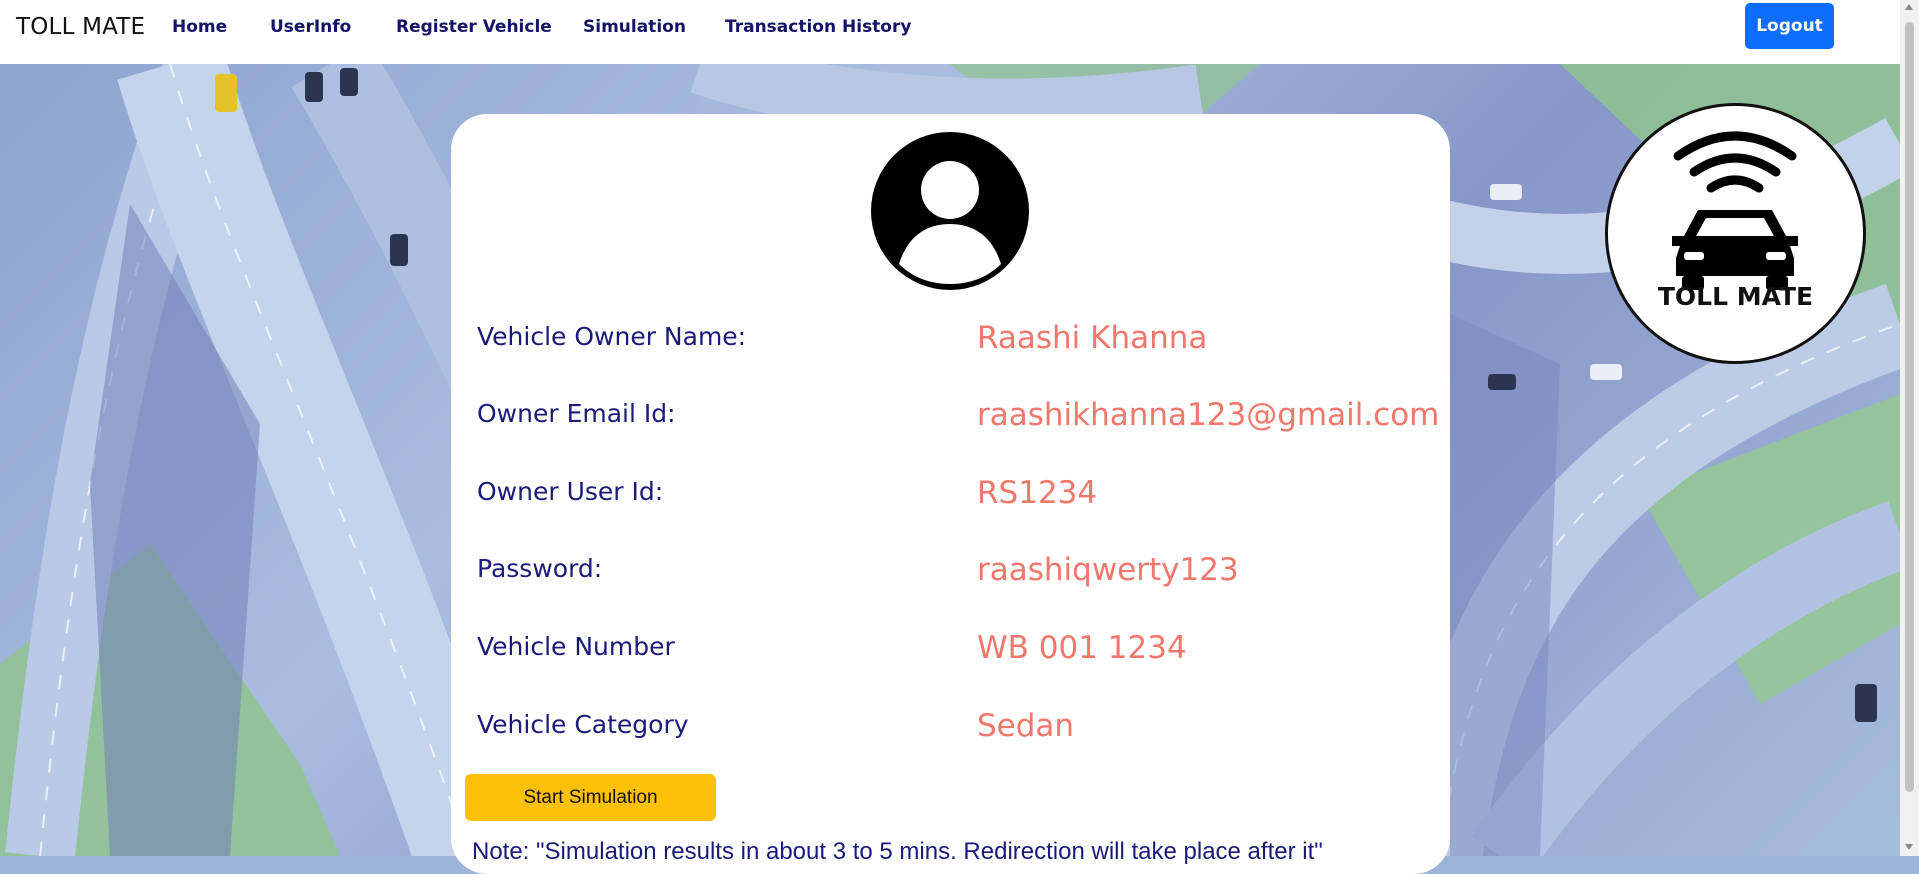 The height and width of the screenshot is (874, 1919). What do you see at coordinates (1092, 338) in the screenshot?
I see `owner-name-value: Raashi Khanna` at bounding box center [1092, 338].